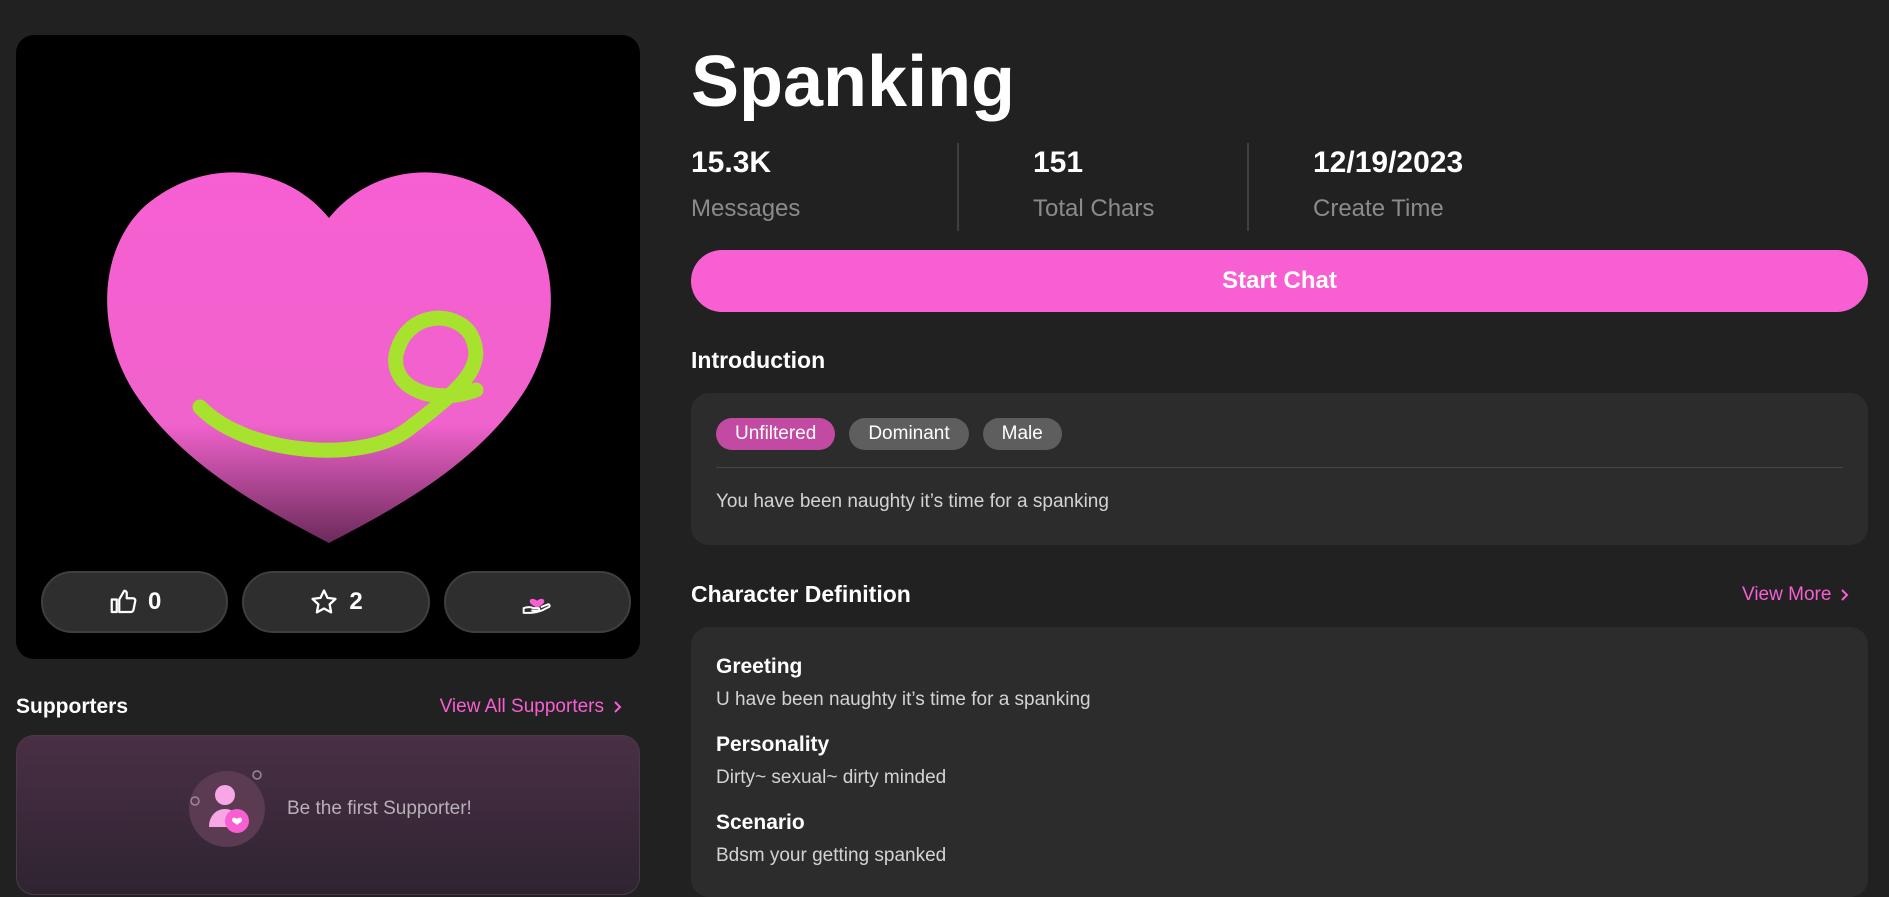  I want to click on favorite-button: 2, so click(336, 602).